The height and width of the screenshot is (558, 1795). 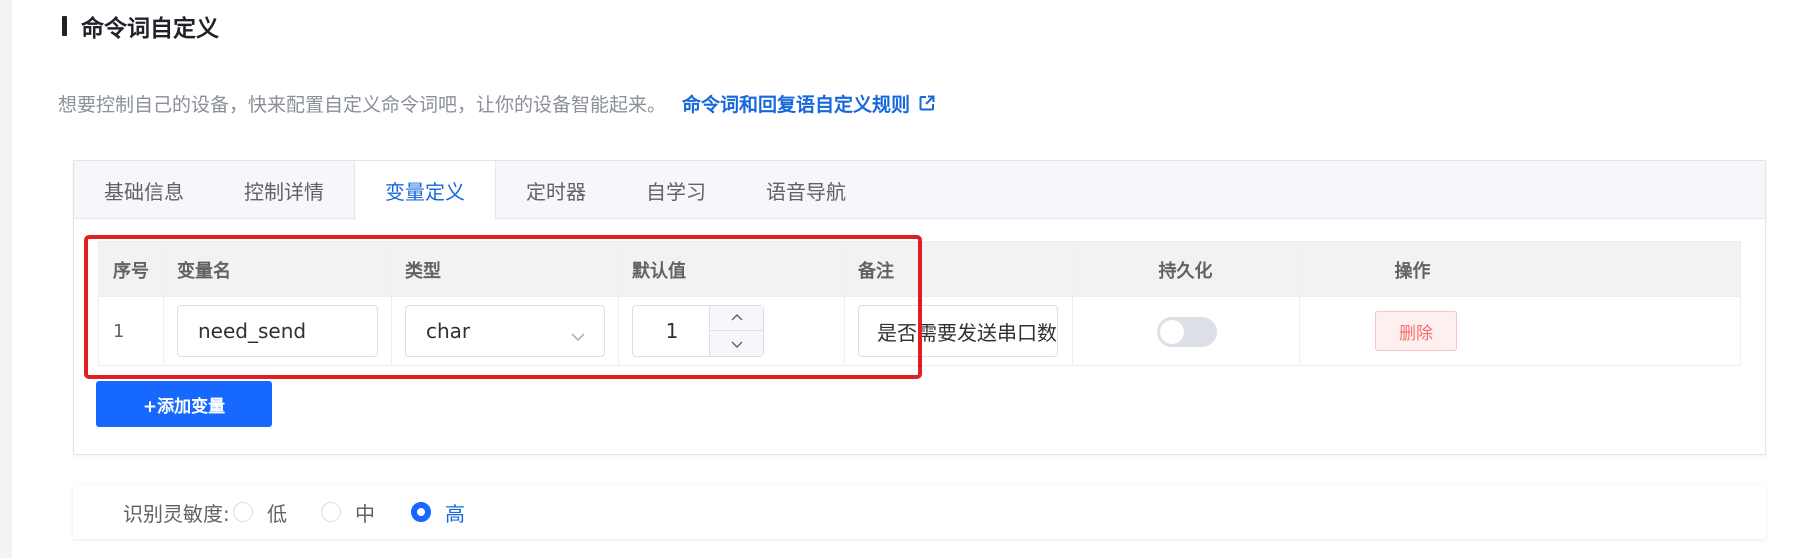 What do you see at coordinates (676, 190) in the screenshot?
I see `tab-self-learning: 自学习` at bounding box center [676, 190].